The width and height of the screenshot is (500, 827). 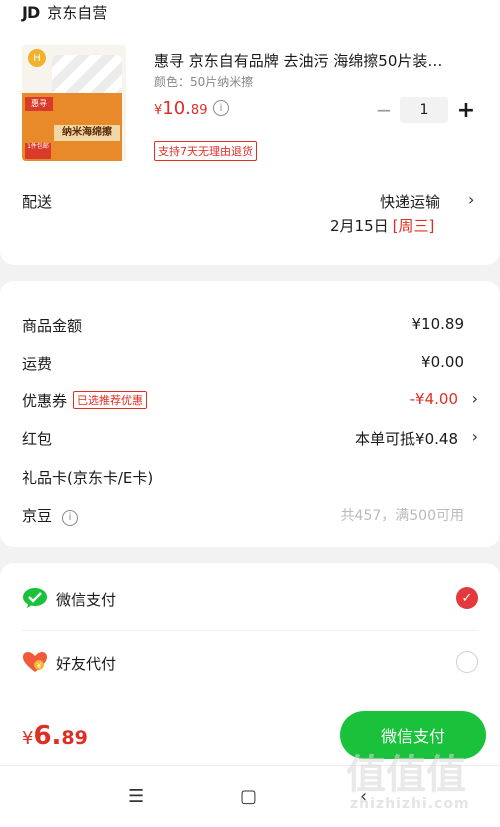 I want to click on product-price: ¥ 10. 89, so click(x=180, y=108).